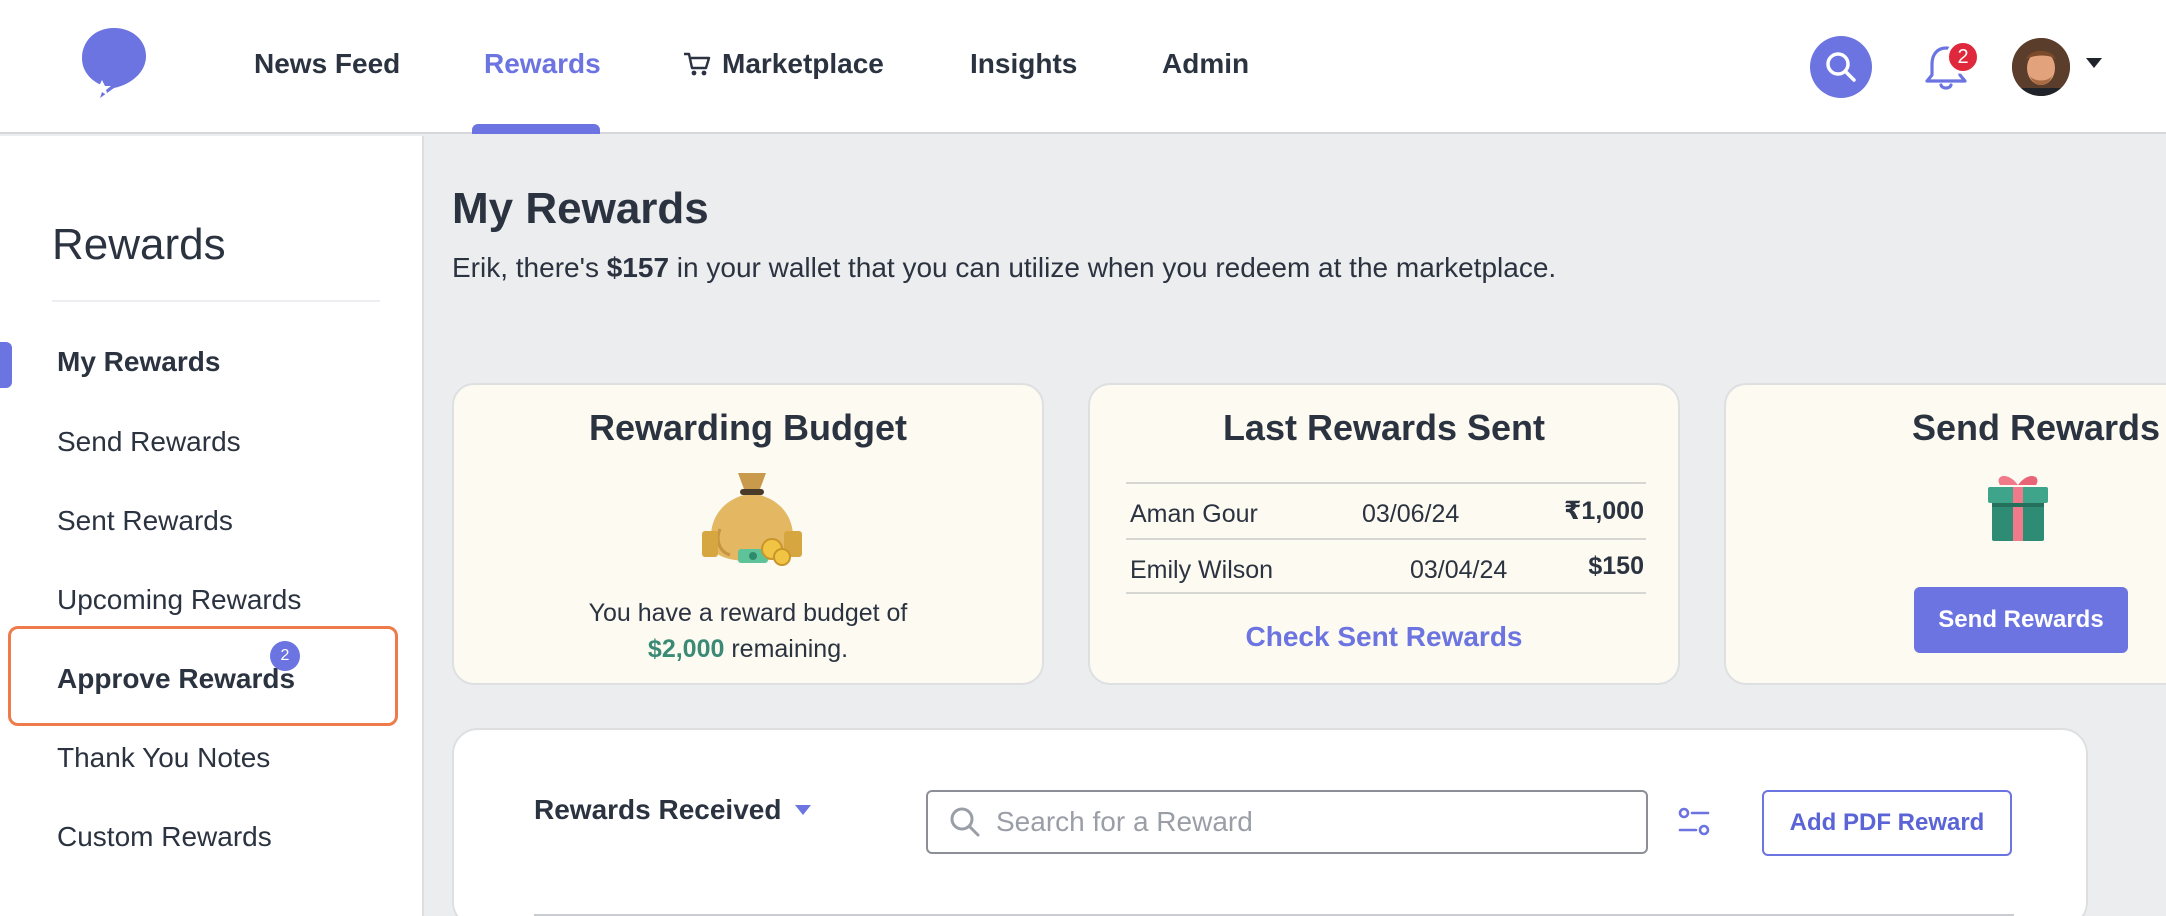  Describe the element at coordinates (786, 649) in the screenshot. I see `budget-text-suffix: remaining.` at that location.